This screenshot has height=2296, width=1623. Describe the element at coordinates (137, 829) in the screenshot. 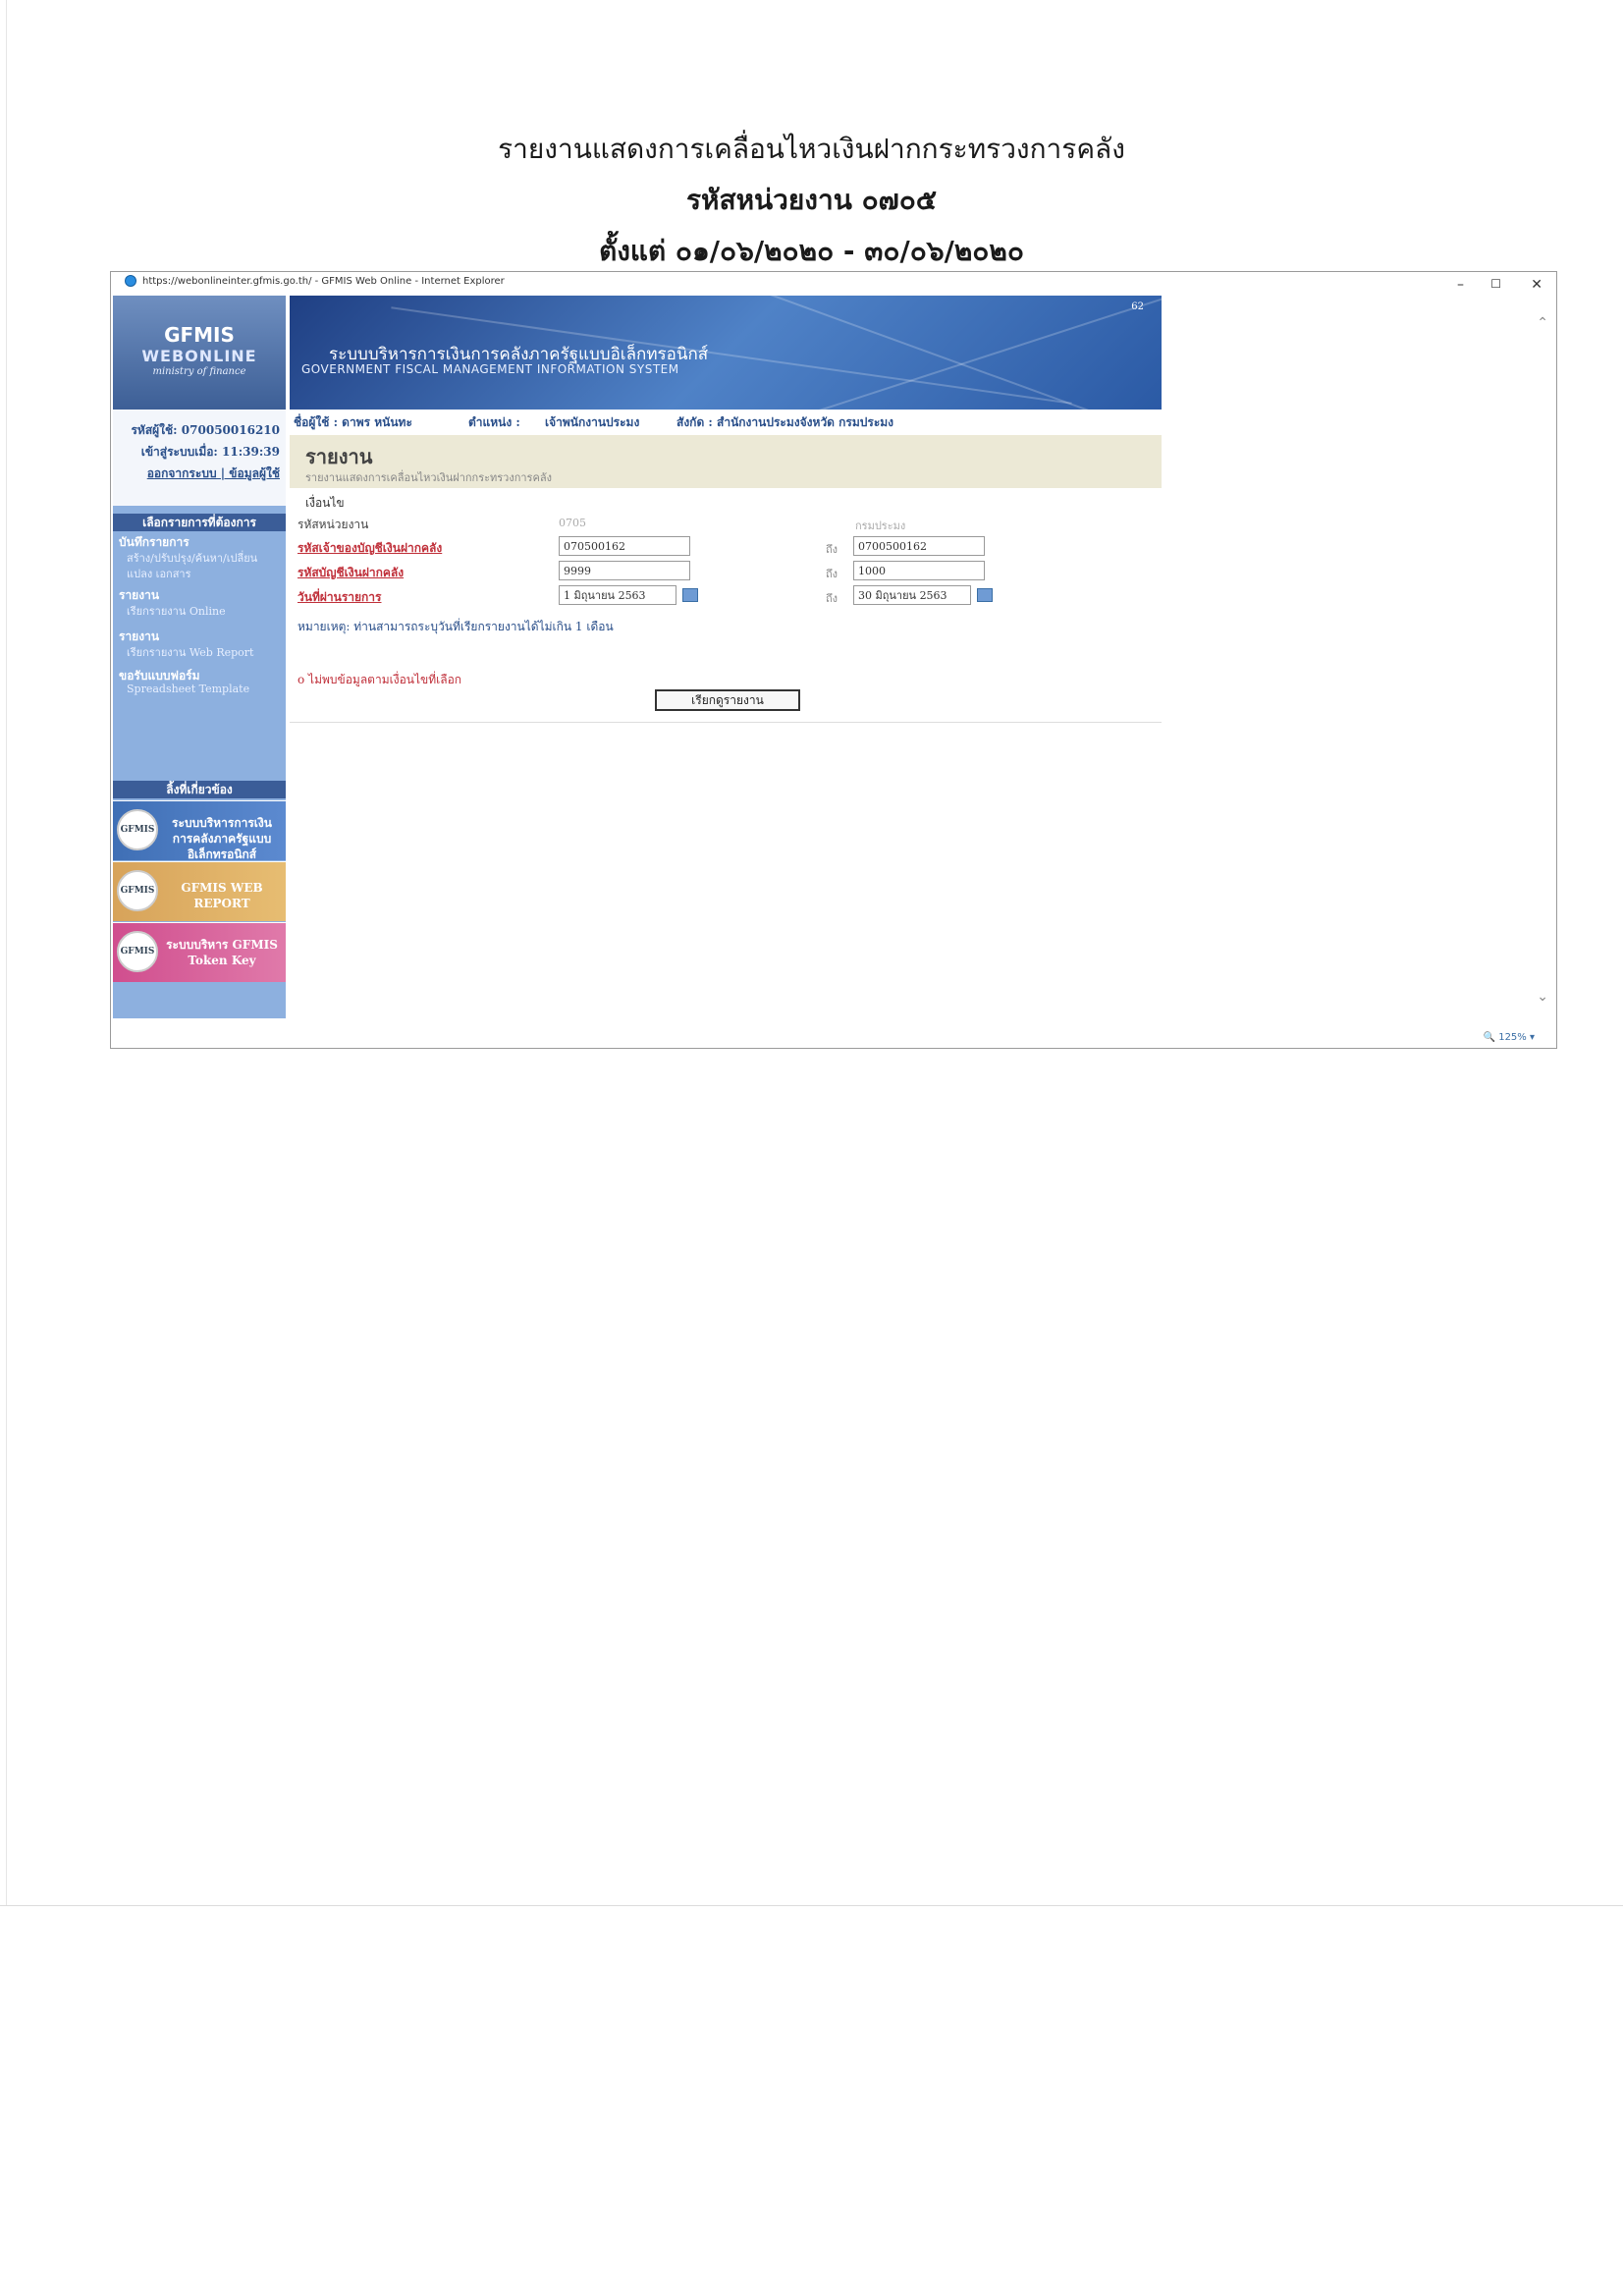

I see `gfmis-emblem-icon: GFMIS` at that location.